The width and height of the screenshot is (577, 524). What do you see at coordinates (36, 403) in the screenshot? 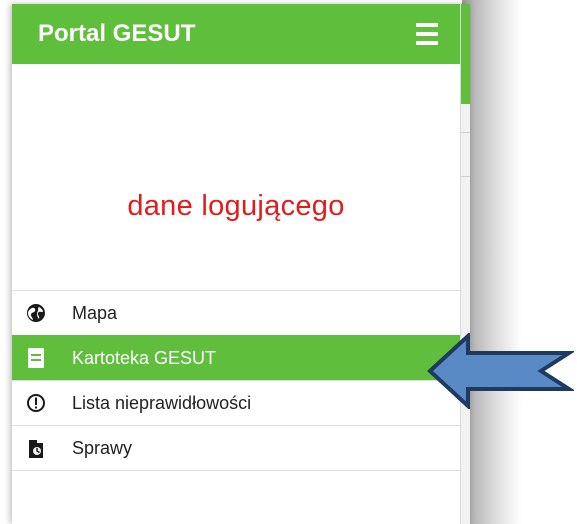
I see `exclamation-circle-icon` at bounding box center [36, 403].